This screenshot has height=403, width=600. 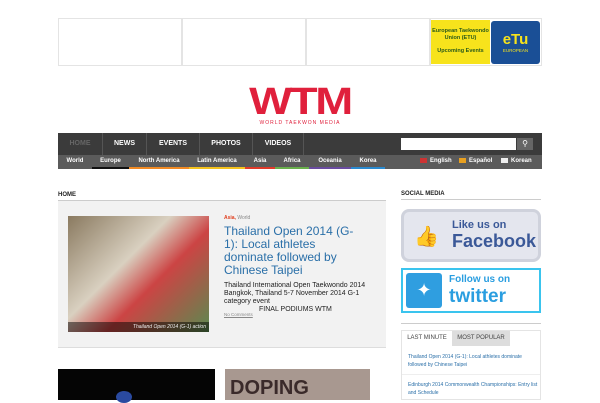 I want to click on logo-mark: WTM, so click(x=301, y=102).